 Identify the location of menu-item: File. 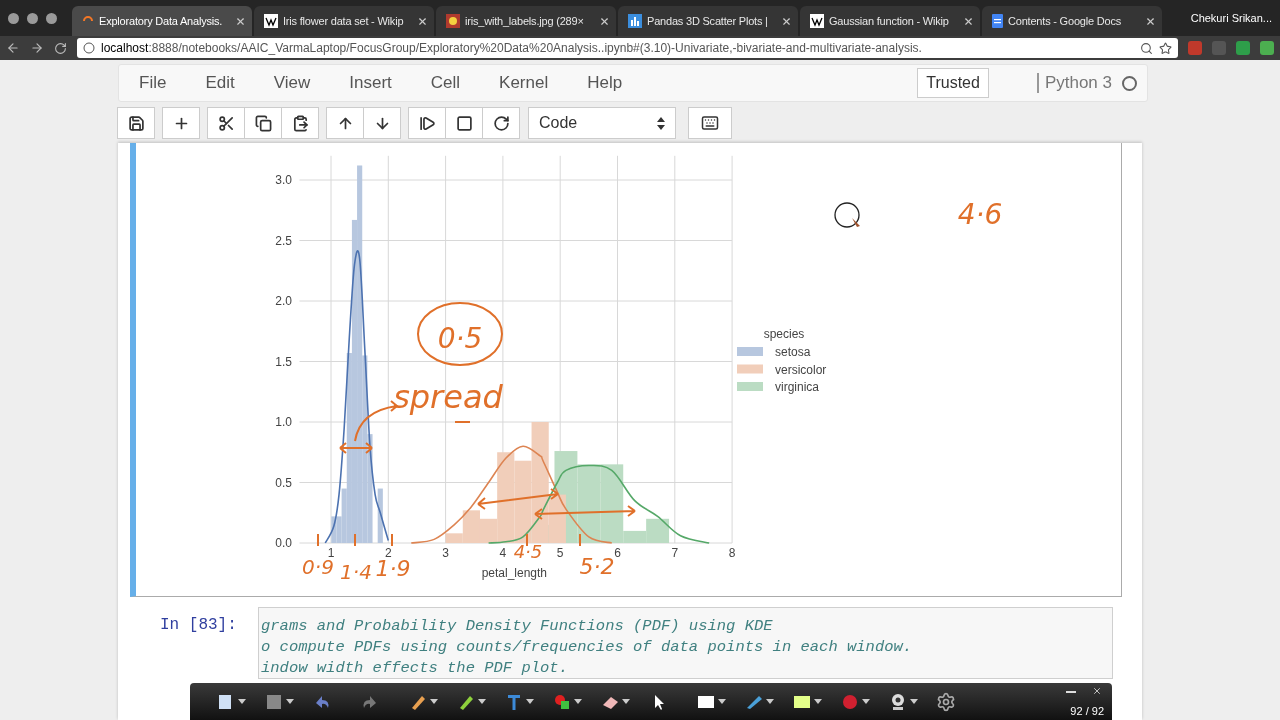
(153, 83).